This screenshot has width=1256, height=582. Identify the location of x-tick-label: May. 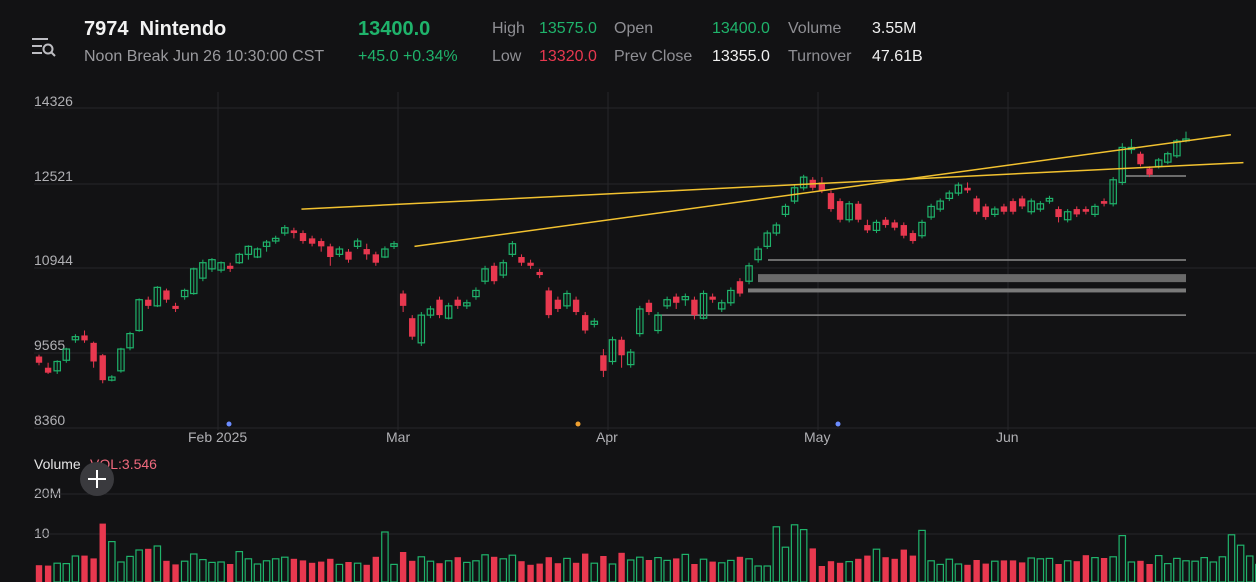
(817, 437).